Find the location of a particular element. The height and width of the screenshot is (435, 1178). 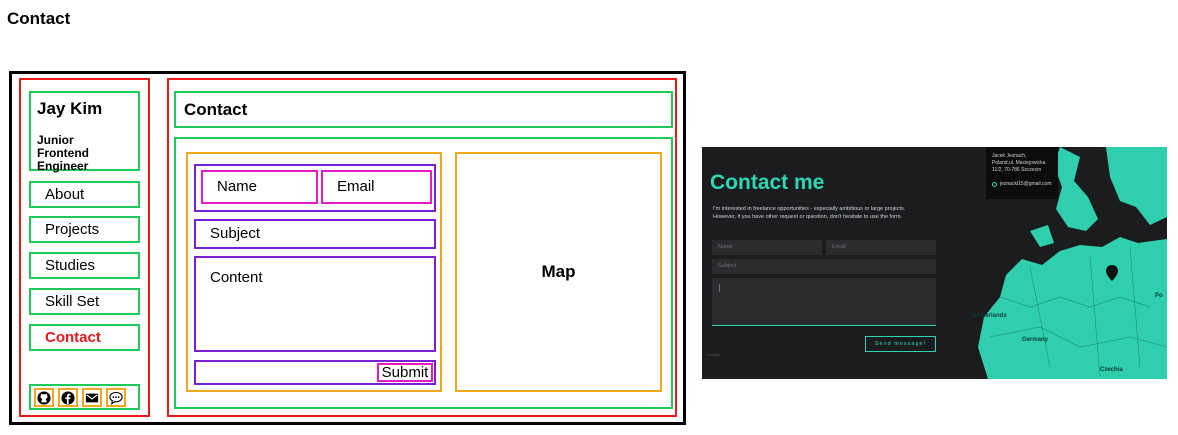

nav-item-projects: Projects is located at coordinates (84, 229).